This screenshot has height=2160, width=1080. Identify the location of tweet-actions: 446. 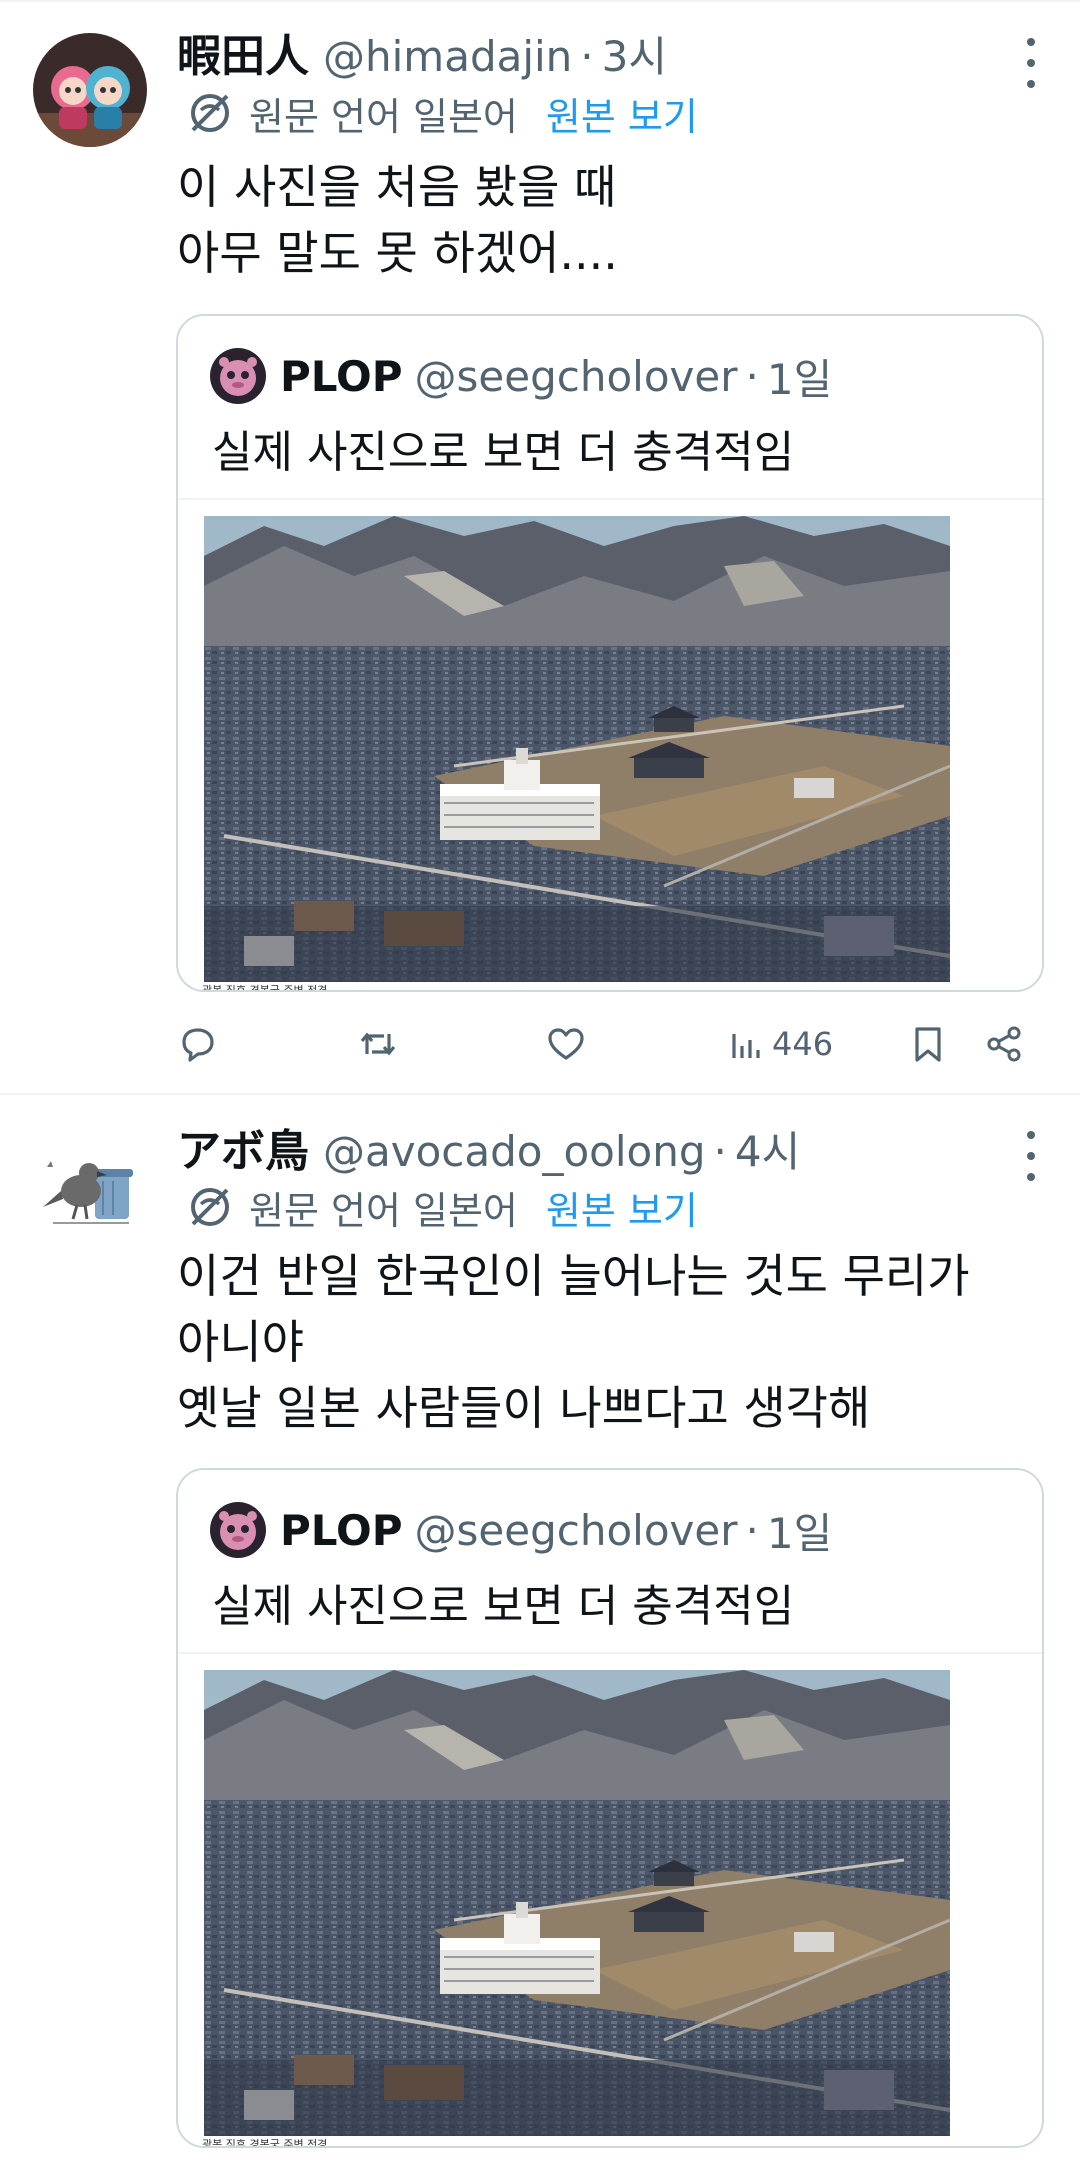
(608, 1044).